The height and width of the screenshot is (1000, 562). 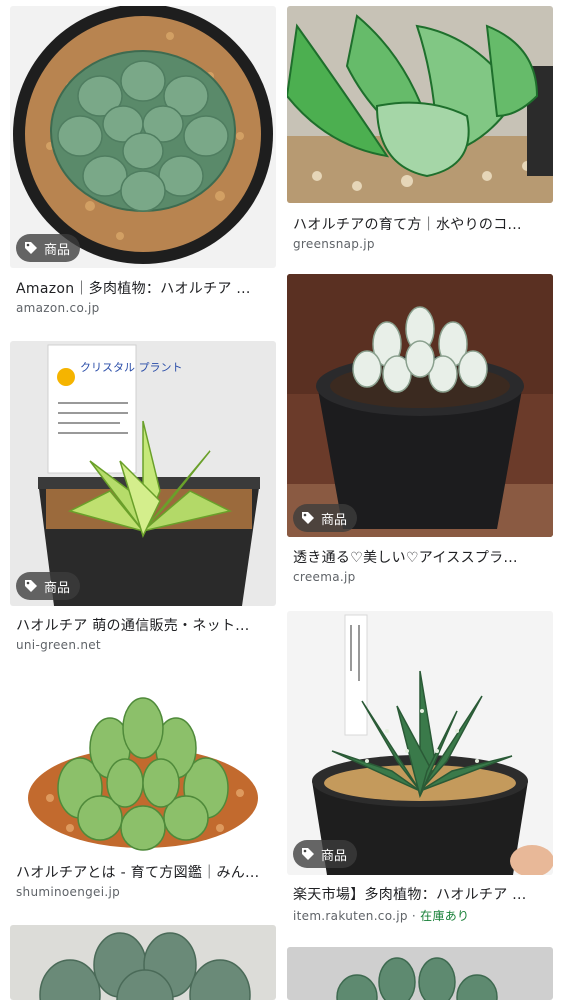 I want to click on result-card: ハオルチアとは - 育て方図鑑｜みん... shuminoengei.jp, so click(x=143, y=793).